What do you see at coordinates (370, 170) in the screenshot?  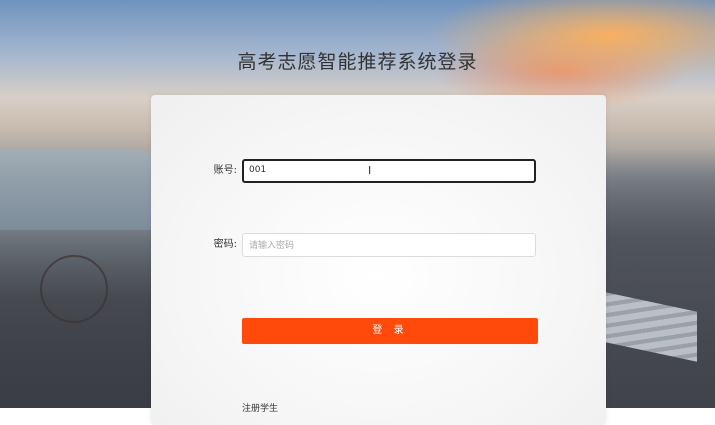 I see `text-cursor-icon: I` at bounding box center [370, 170].